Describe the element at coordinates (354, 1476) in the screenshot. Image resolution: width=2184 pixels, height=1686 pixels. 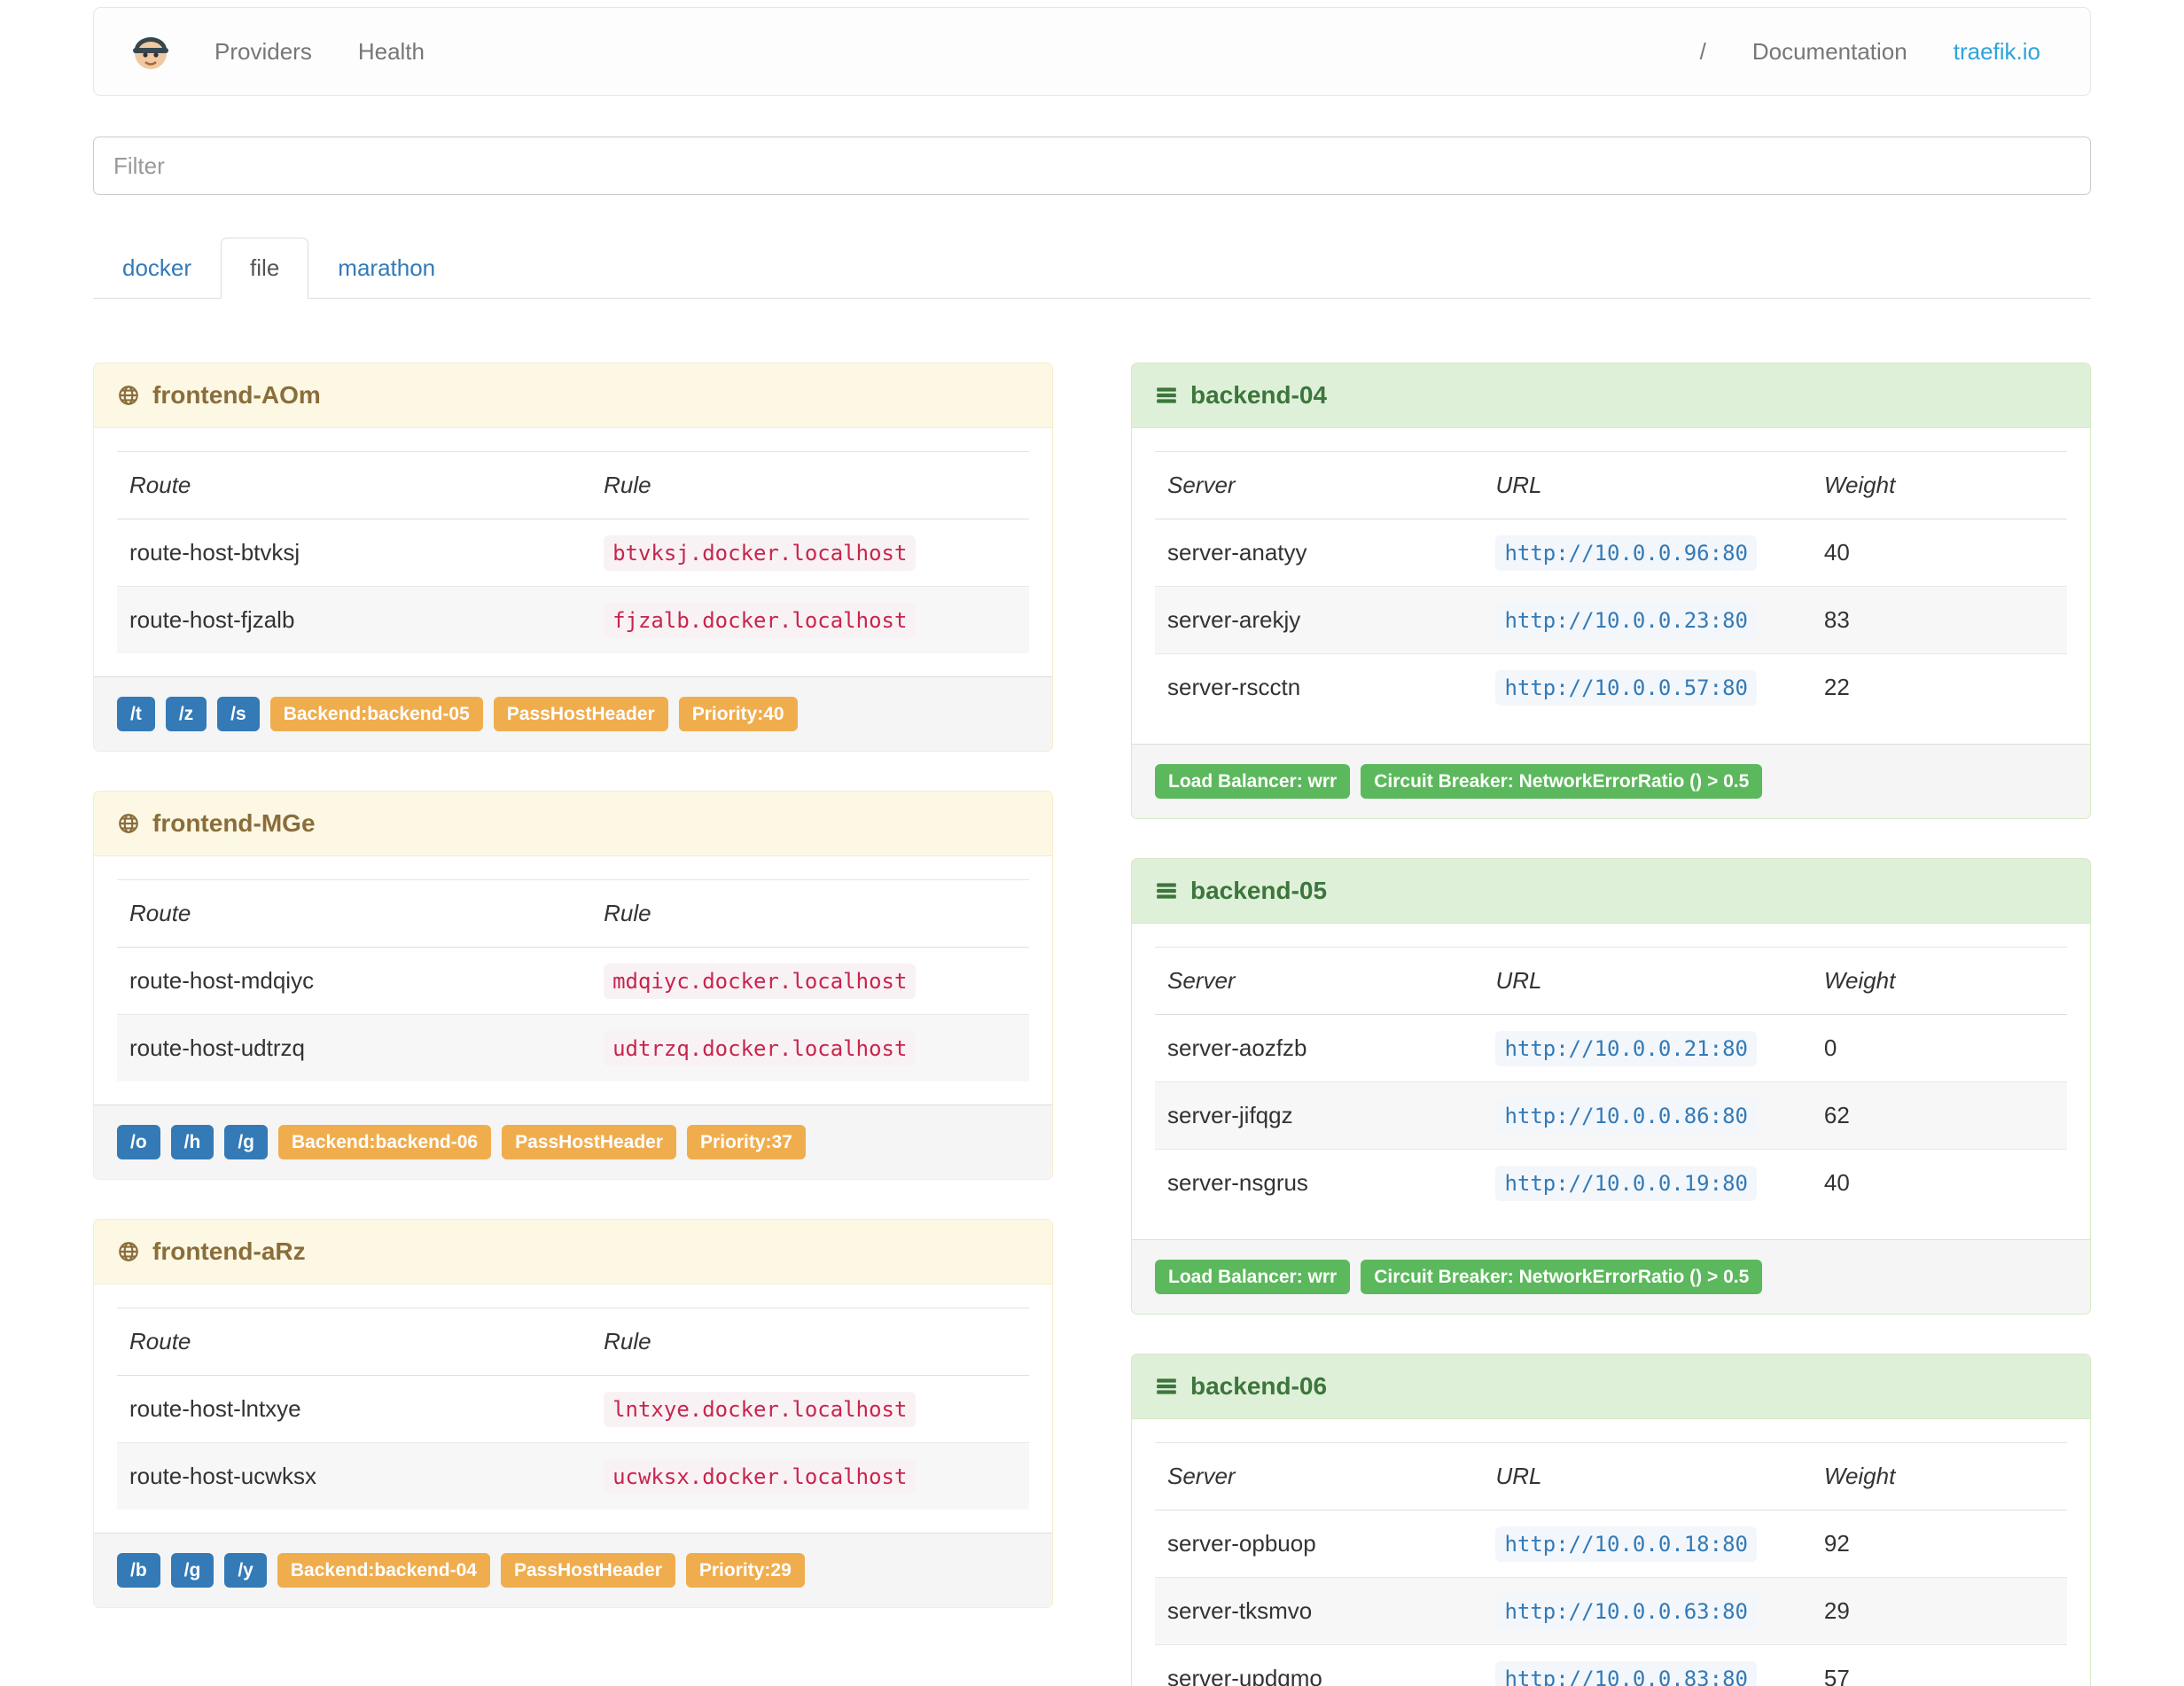
I see `route-name: route-host-ucwksx` at that location.